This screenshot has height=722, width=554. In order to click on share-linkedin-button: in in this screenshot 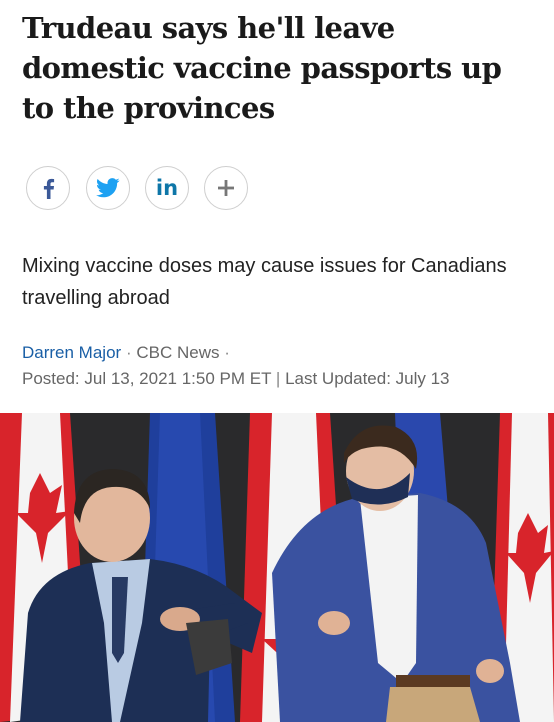, I will do `click(167, 188)`.